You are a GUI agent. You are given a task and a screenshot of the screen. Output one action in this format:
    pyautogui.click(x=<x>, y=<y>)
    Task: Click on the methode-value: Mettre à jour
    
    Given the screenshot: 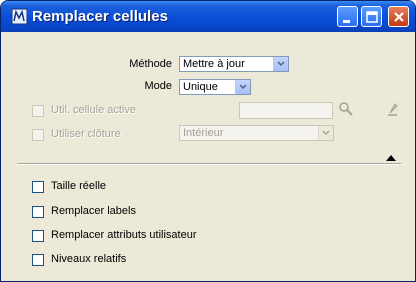 What is the action you would take?
    pyautogui.click(x=214, y=64)
    